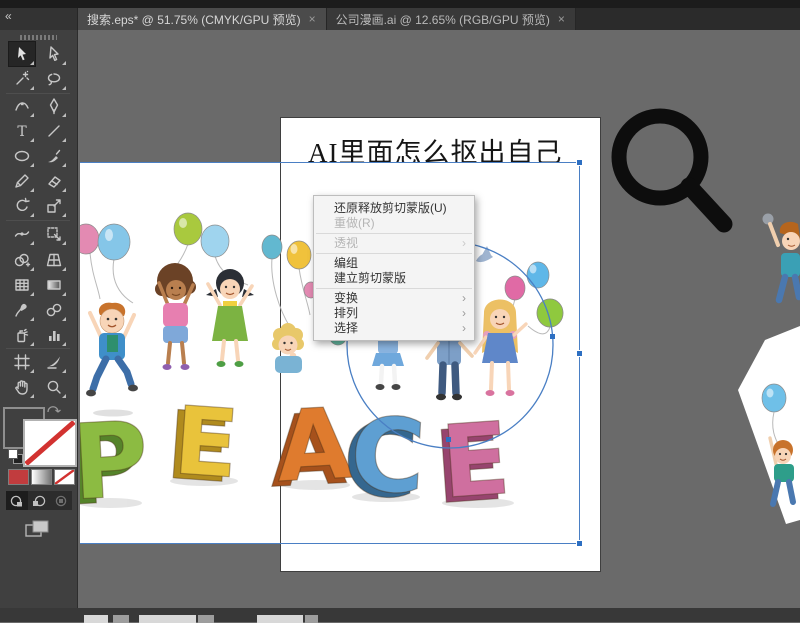 The height and width of the screenshot is (623, 800). Describe the element at coordinates (579, 353) in the screenshot. I see `selection-anchor-right-mid` at that location.